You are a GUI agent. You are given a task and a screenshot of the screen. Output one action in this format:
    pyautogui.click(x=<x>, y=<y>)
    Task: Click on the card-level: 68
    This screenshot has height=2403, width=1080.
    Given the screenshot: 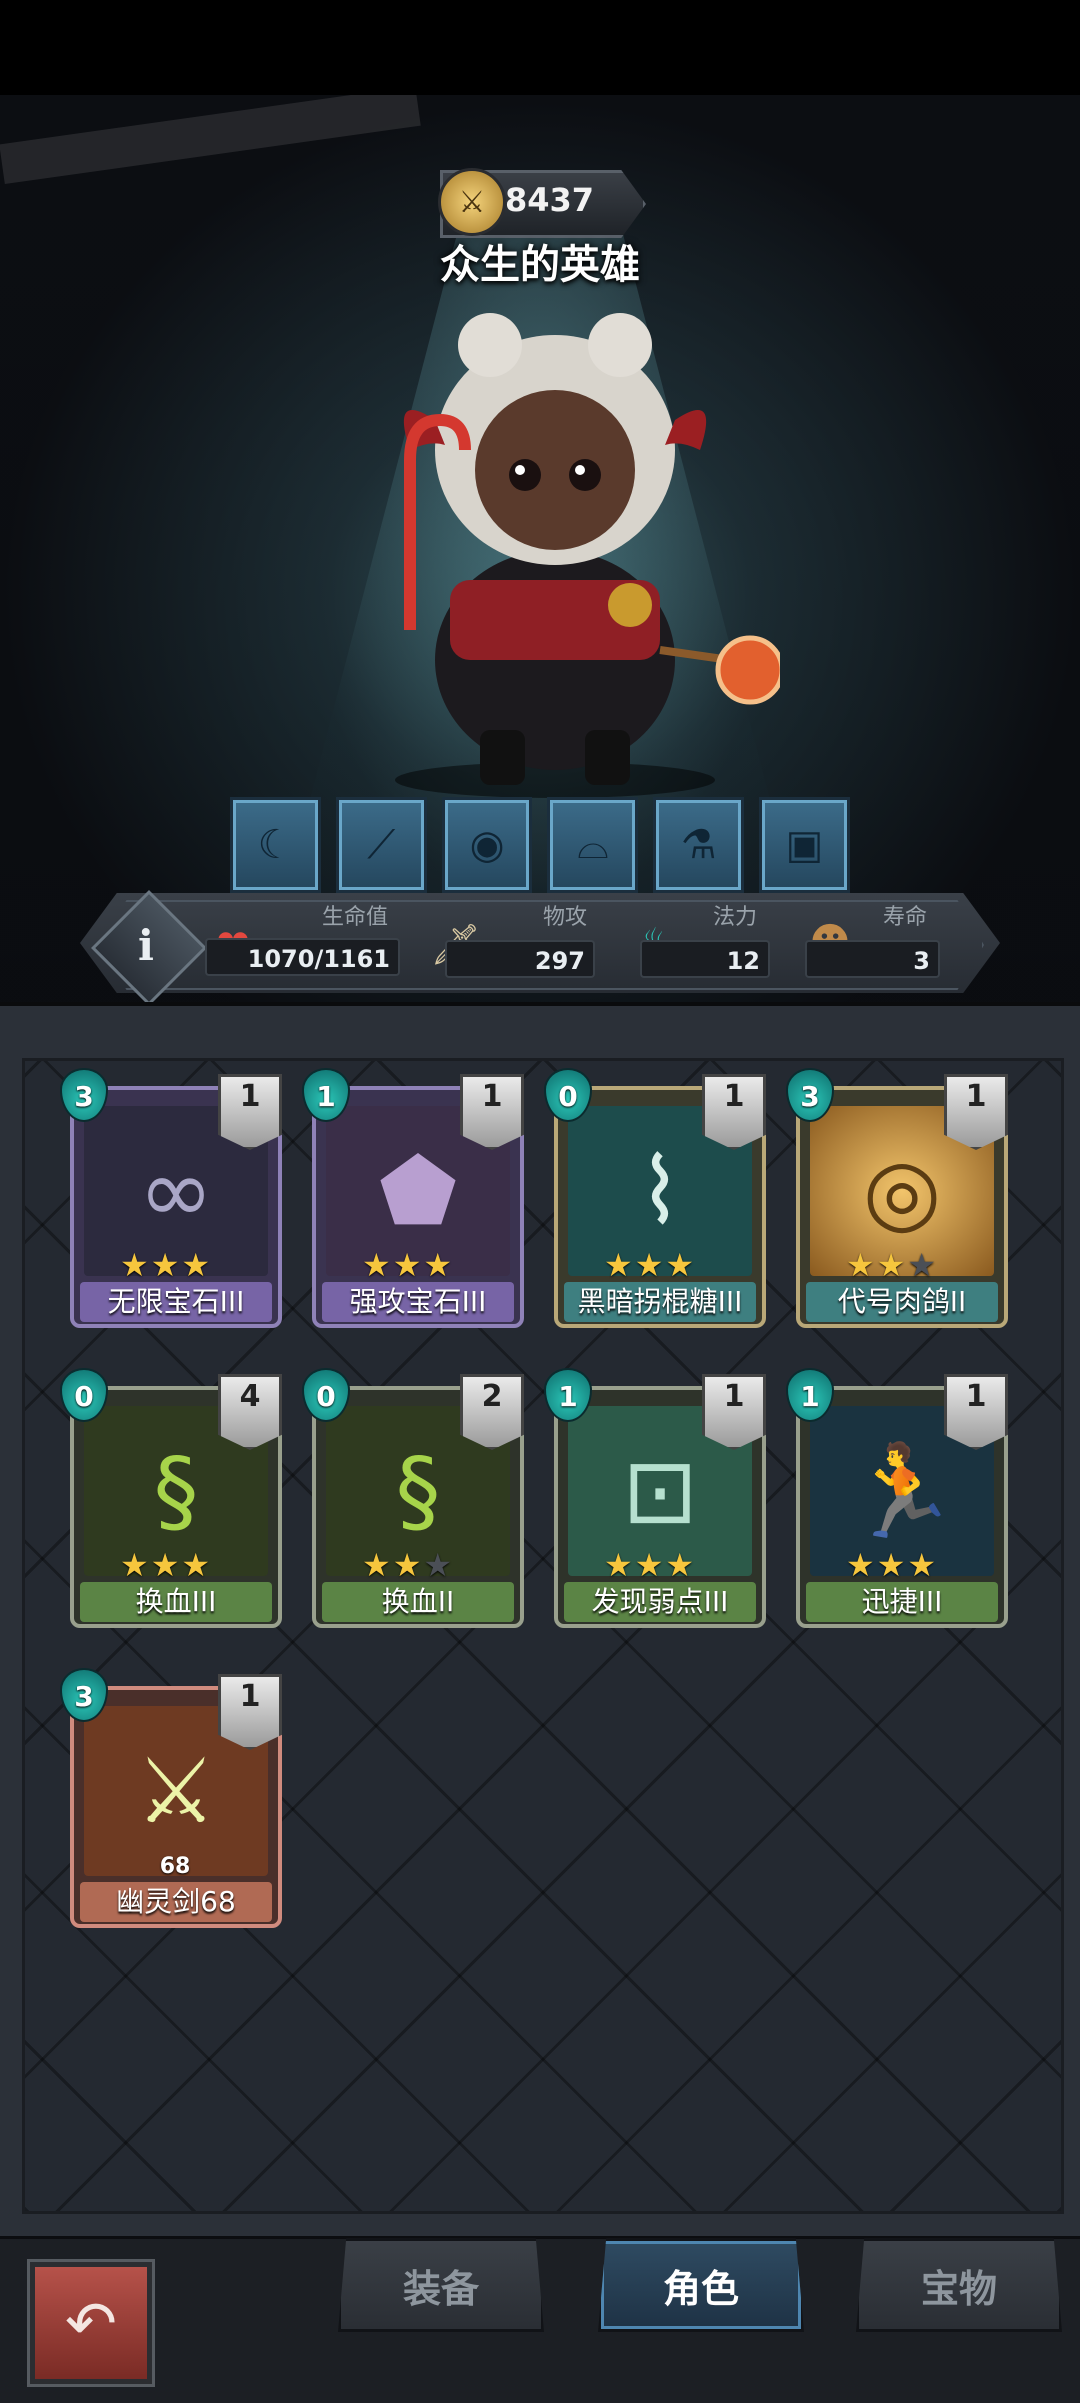 What is the action you would take?
    pyautogui.click(x=175, y=1866)
    